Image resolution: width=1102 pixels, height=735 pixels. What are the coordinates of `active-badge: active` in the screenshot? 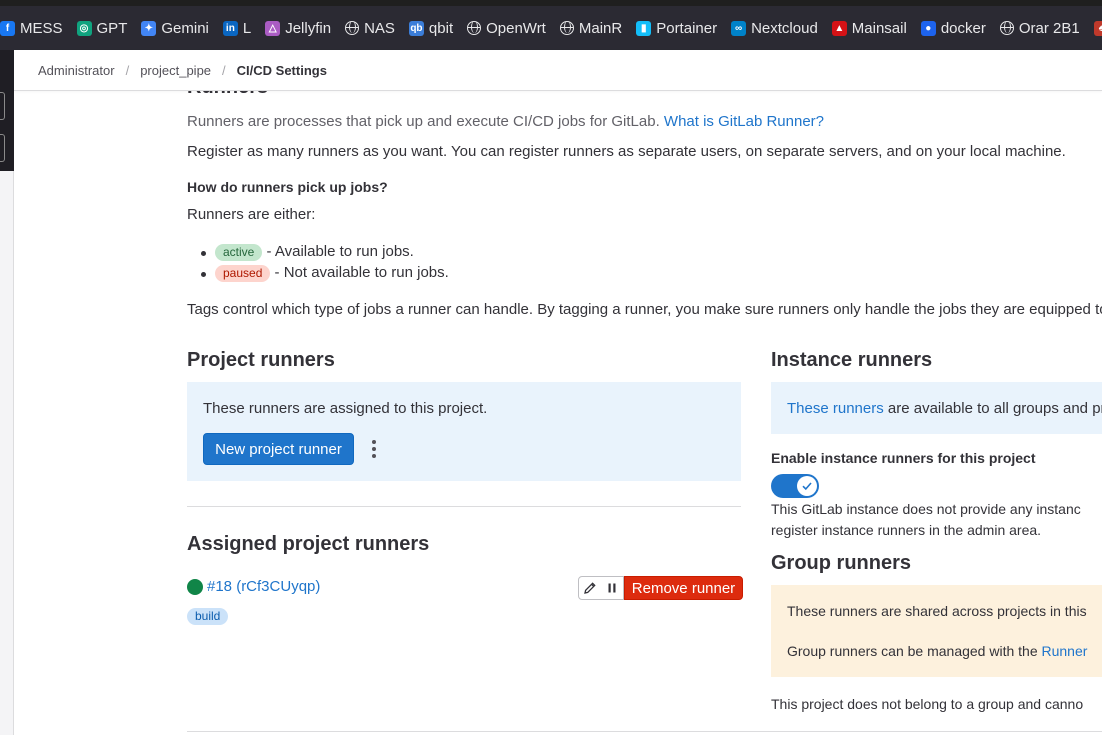 It's located at (239, 252).